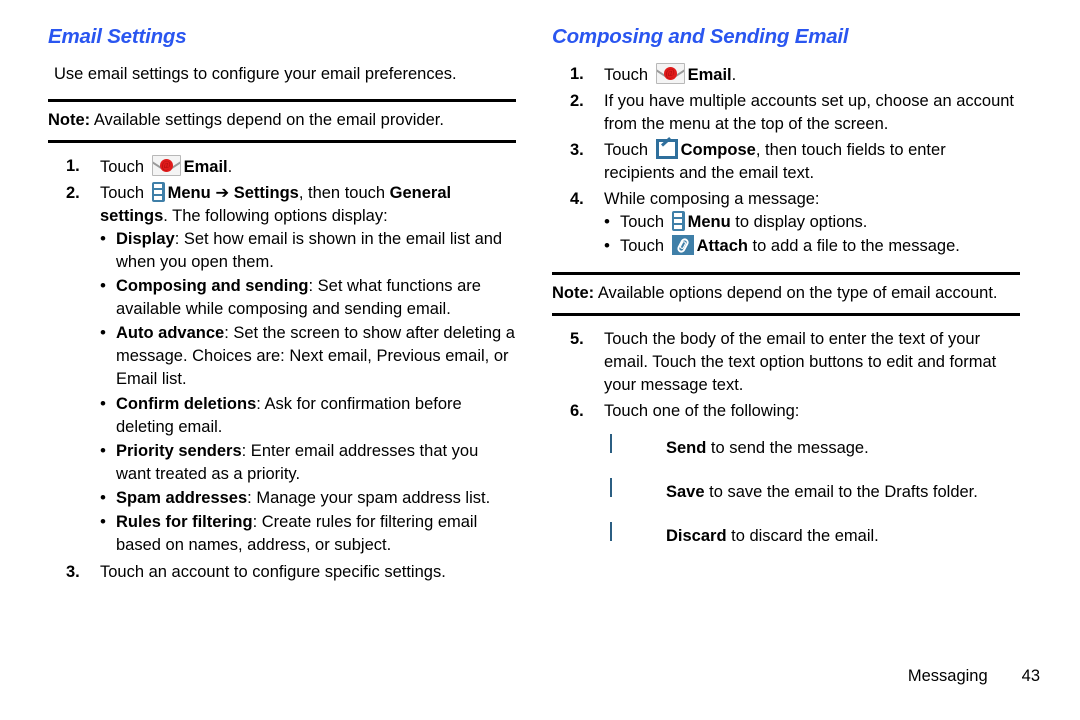  Describe the element at coordinates (266, 192) in the screenshot. I see `step-bold-settings: Settings` at that location.